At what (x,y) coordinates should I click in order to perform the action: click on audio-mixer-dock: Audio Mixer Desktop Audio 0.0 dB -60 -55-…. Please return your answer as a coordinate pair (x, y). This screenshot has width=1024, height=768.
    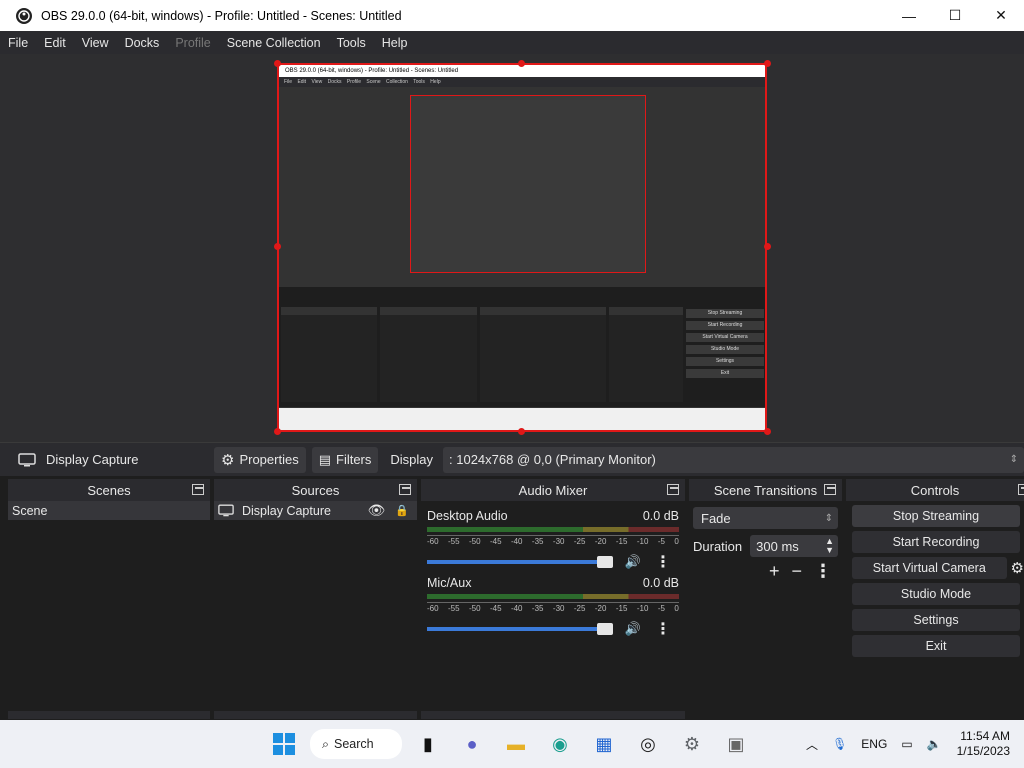
    Looking at the image, I should click on (553, 599).